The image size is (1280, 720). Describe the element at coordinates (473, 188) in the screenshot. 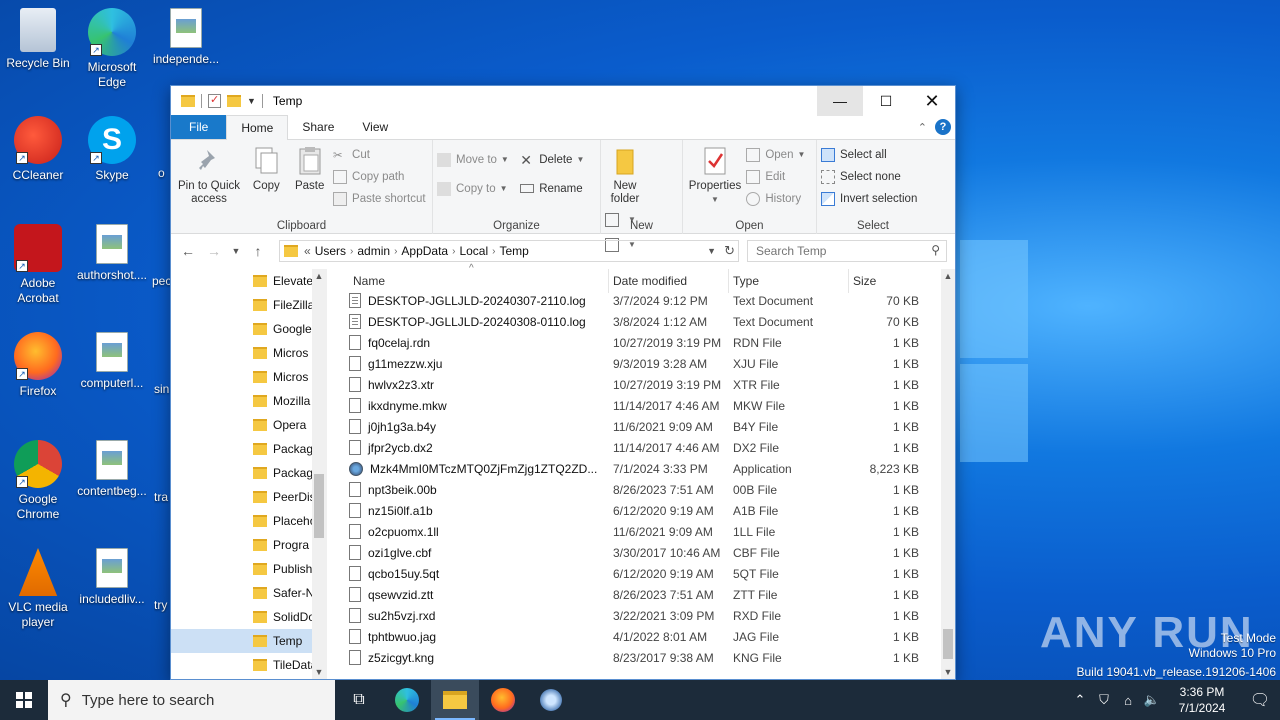

I see `copy-to-button: Copy to ▼` at that location.